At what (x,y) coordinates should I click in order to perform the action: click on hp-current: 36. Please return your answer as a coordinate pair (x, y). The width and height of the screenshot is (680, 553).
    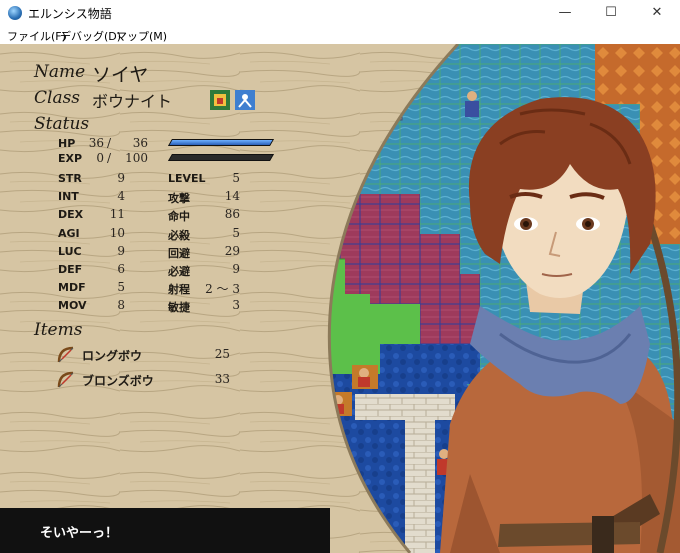
    Looking at the image, I should click on (96, 143).